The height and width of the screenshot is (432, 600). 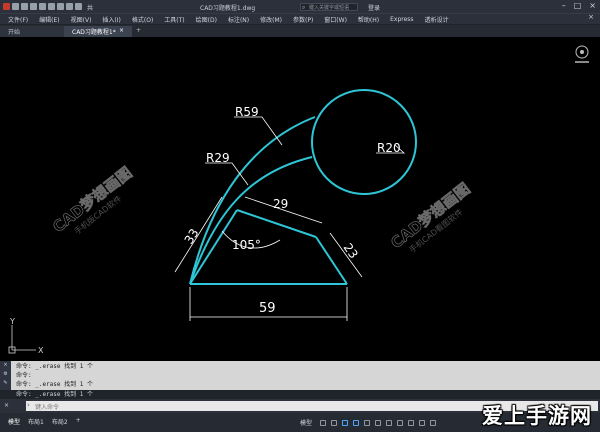 I want to click on ucs-axis-x: X, so click(x=41, y=350).